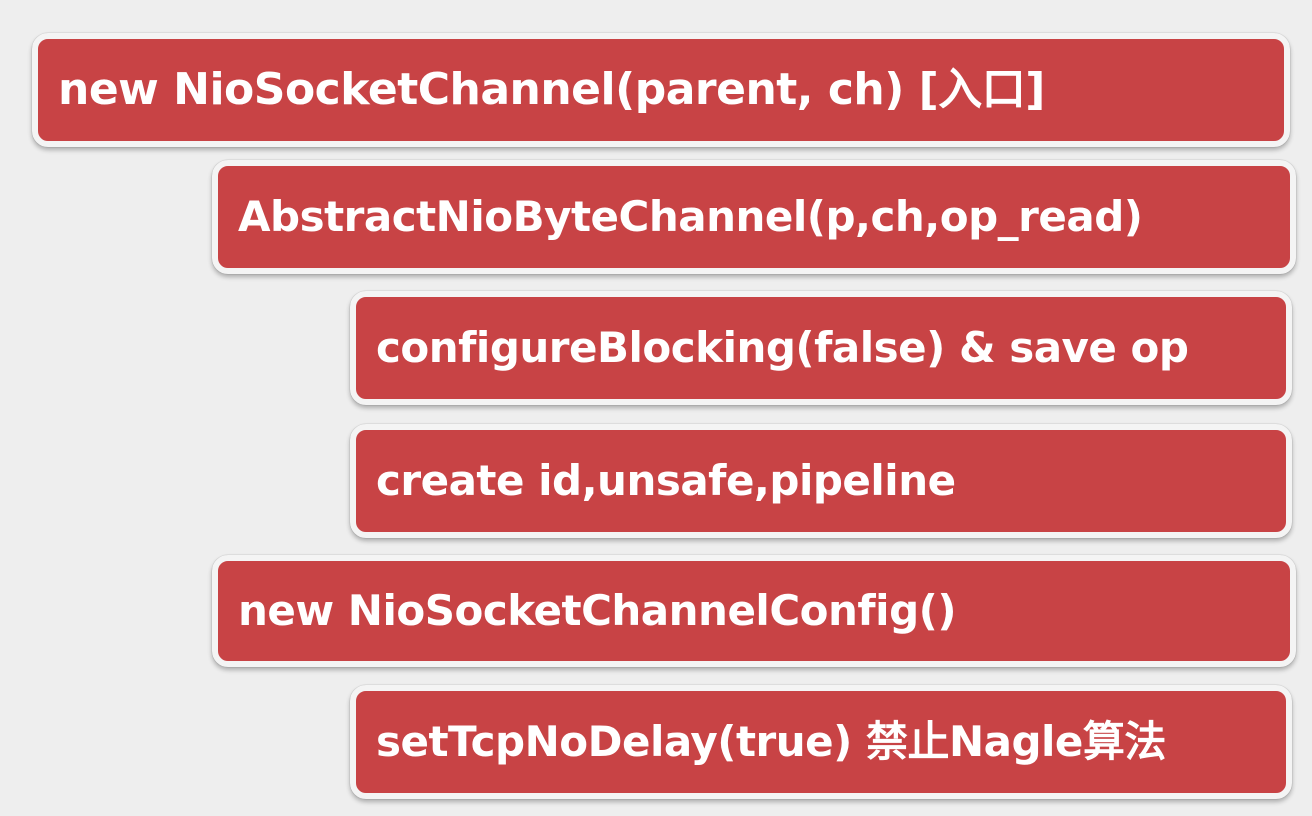 The height and width of the screenshot is (816, 1312). What do you see at coordinates (771, 741) in the screenshot?
I see `step-label: setTcpNoDelay(true) 禁止Nagle算法` at bounding box center [771, 741].